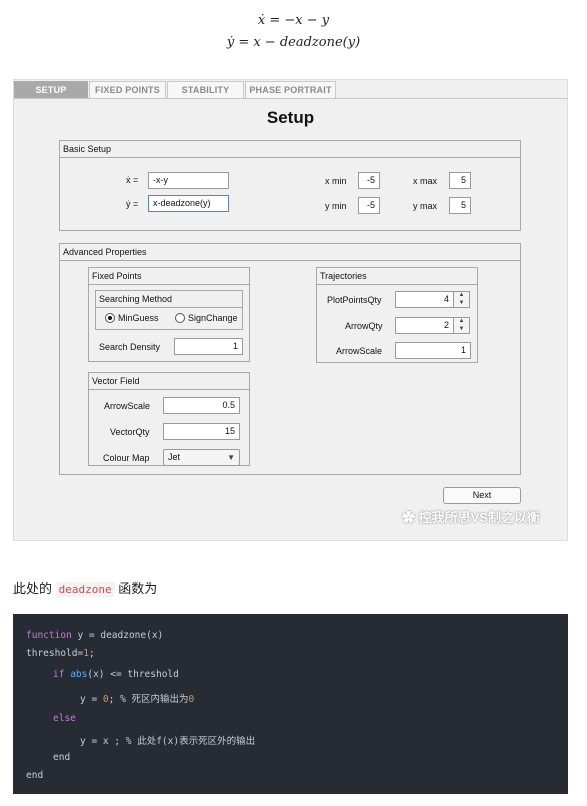 The height and width of the screenshot is (806, 587). Describe the element at coordinates (127, 89) in the screenshot. I see `tab-fixed-points: FIXED POINTS` at that location.